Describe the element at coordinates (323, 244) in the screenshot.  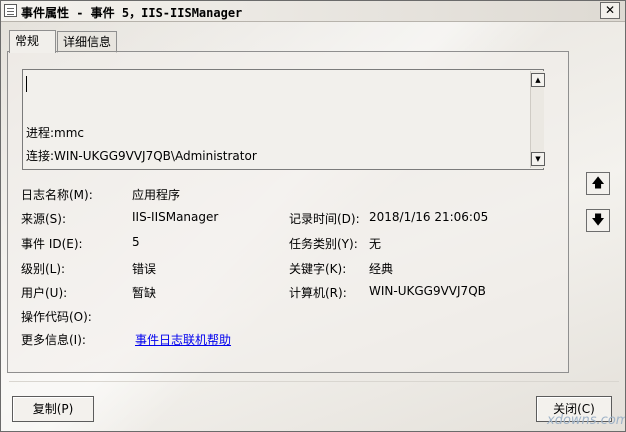
I see `task-category-label: 任务类别(Y):` at that location.